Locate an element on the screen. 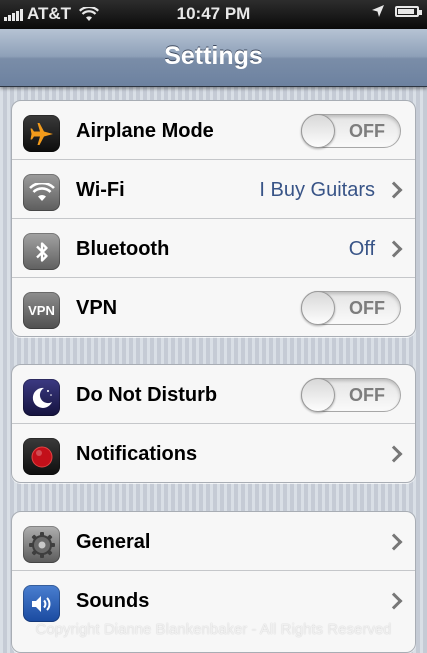 This screenshot has height=653, width=427. sounds-label: Sounds is located at coordinates (113, 601).